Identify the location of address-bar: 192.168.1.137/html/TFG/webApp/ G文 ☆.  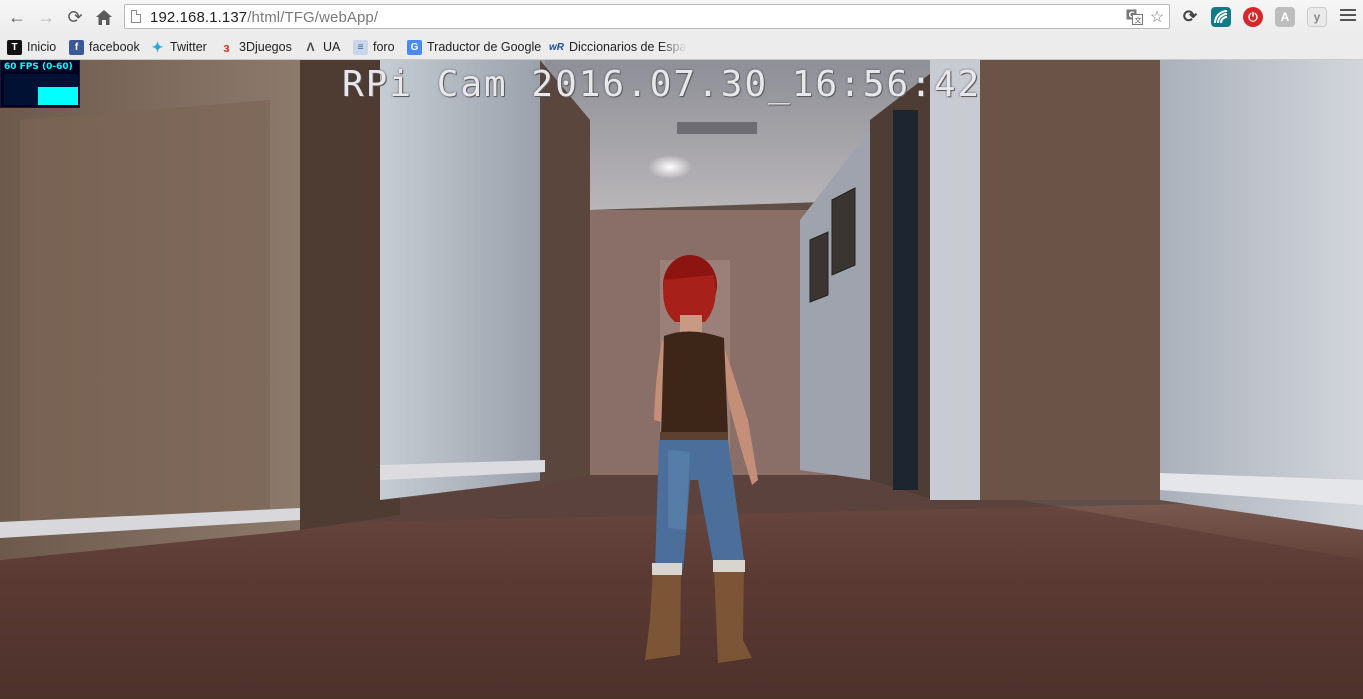
(647, 16).